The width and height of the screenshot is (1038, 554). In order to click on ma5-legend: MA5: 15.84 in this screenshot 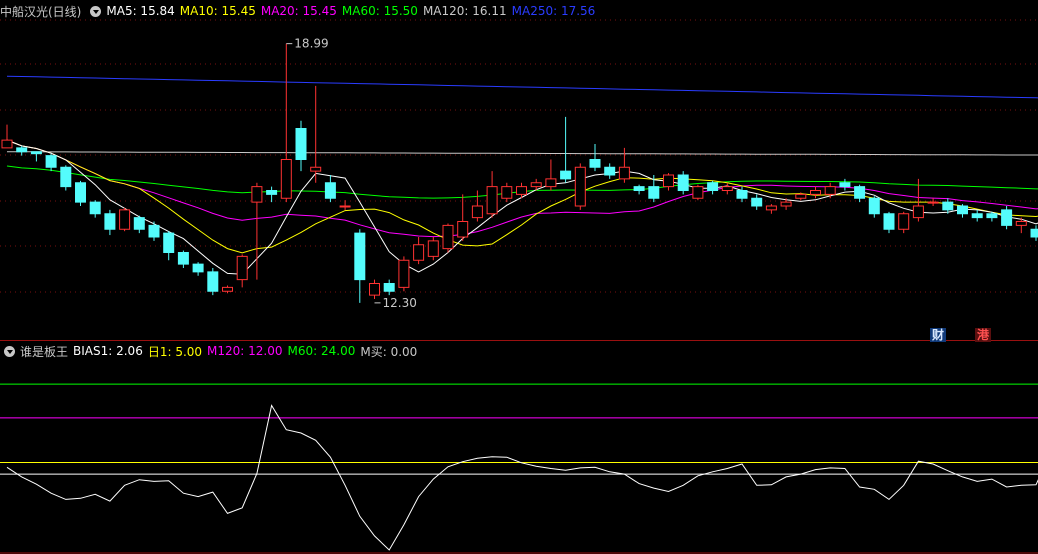, I will do `click(140, 11)`.